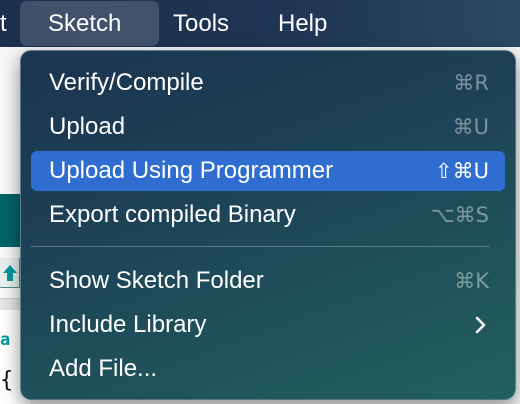 The image size is (520, 404). What do you see at coordinates (5, 340) in the screenshot?
I see `background-code-keyword: a` at bounding box center [5, 340].